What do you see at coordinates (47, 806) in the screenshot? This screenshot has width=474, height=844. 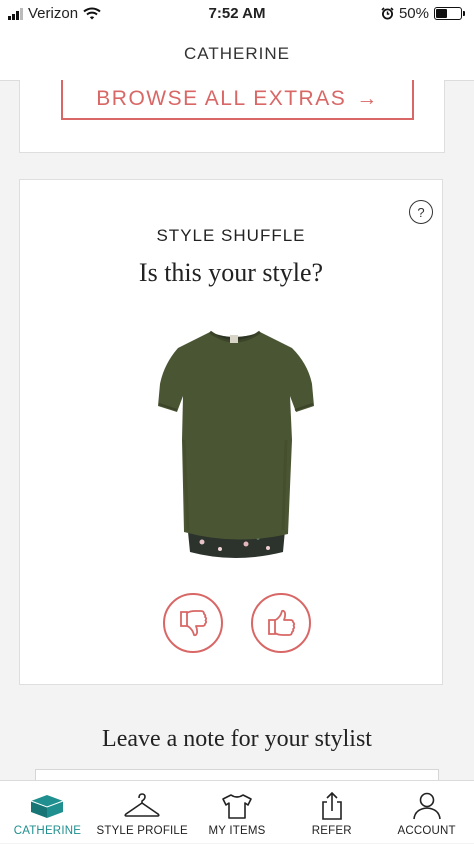 I see `box-icon` at bounding box center [47, 806].